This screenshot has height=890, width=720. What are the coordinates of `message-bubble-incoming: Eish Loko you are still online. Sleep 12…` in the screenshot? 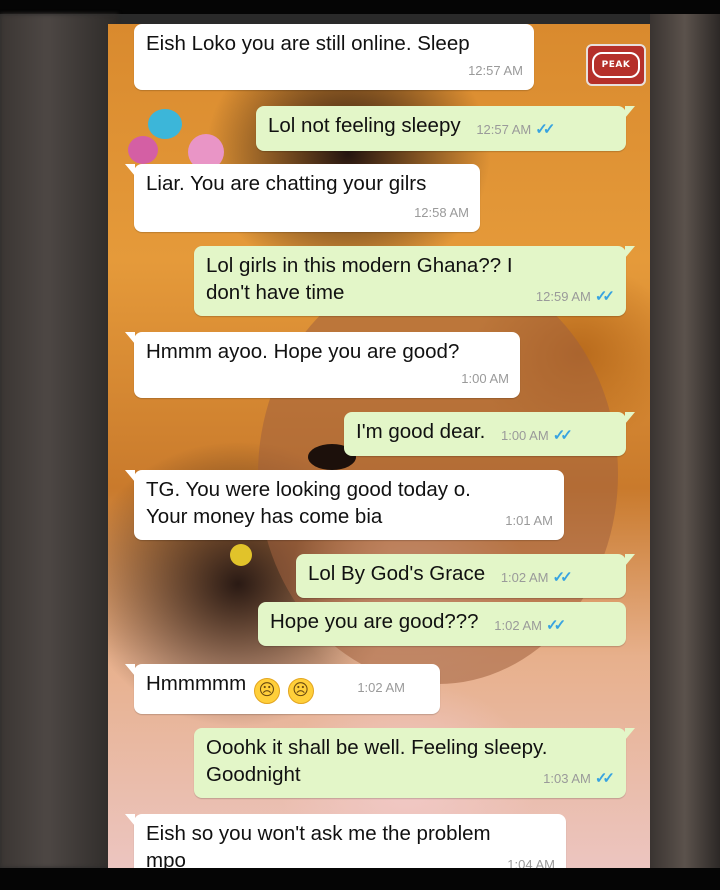 It's located at (334, 57).